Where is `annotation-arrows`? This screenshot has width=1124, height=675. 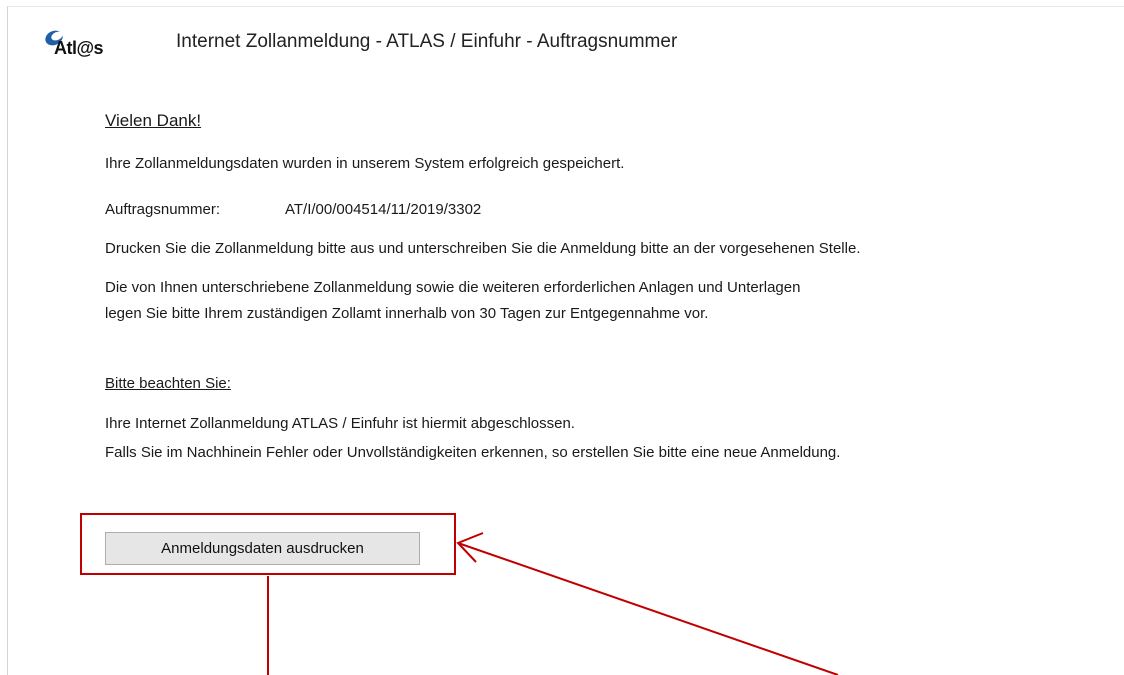 annotation-arrows is located at coordinates (553, 603).